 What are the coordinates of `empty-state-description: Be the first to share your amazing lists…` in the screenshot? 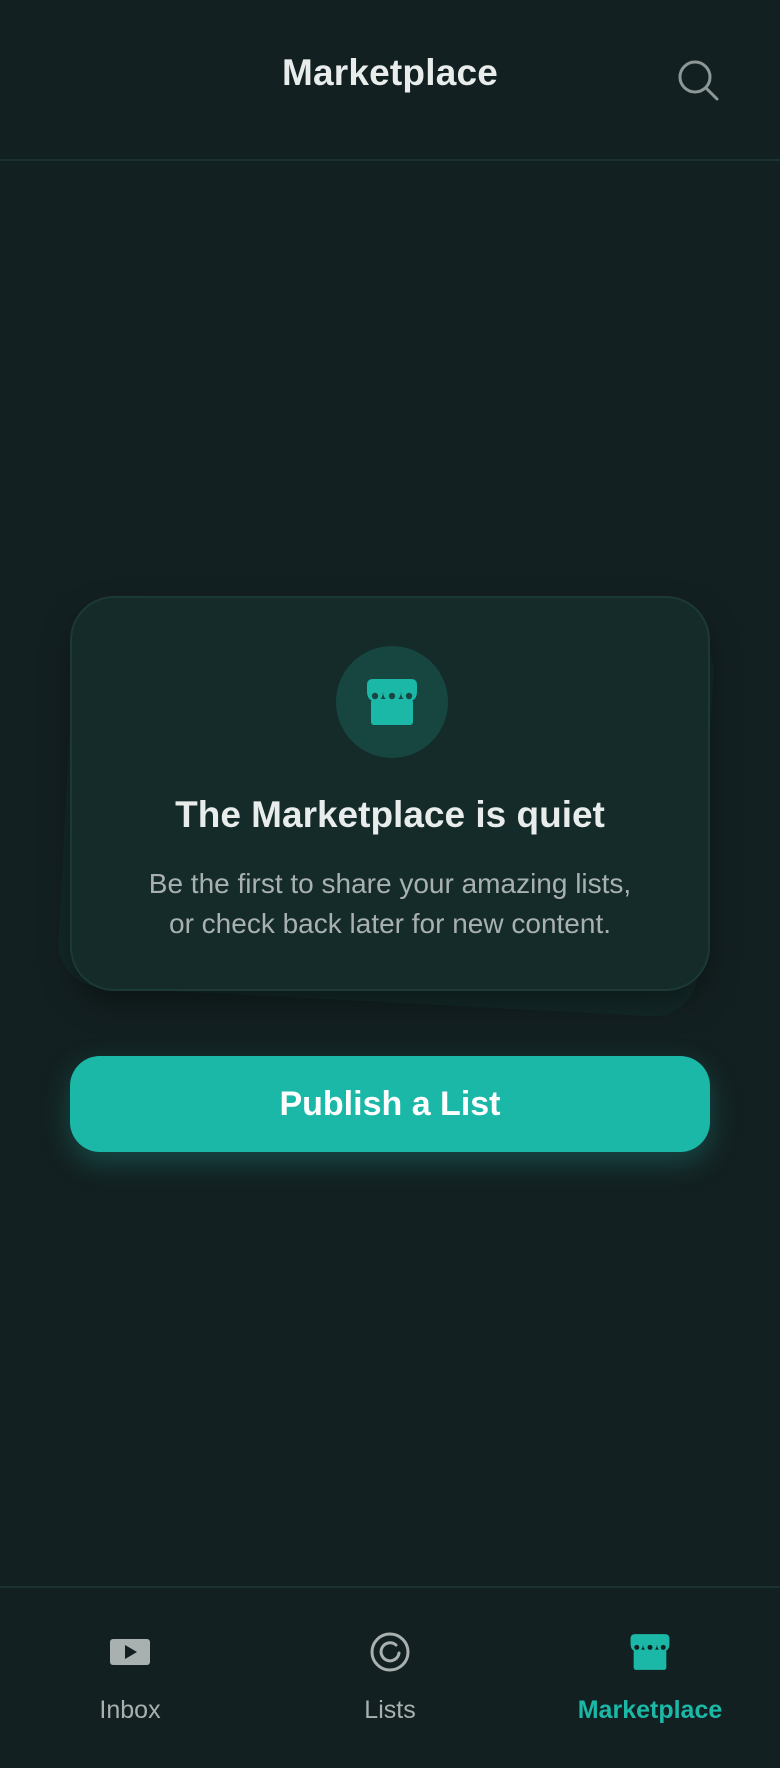 It's located at (390, 904).